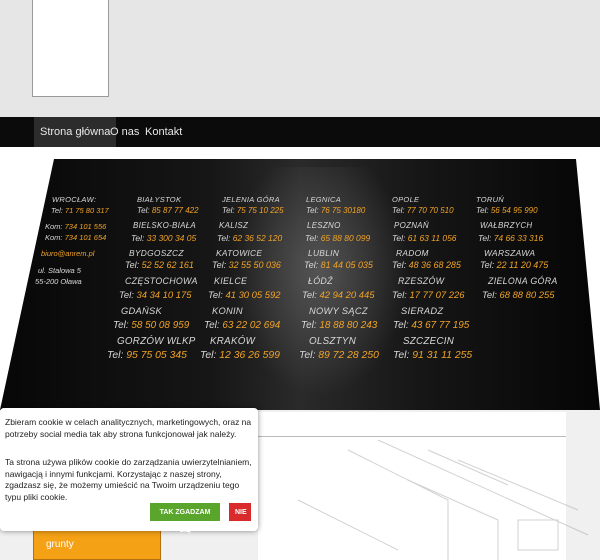 The width and height of the screenshot is (600, 560). What do you see at coordinates (423, 210) in the screenshot?
I see `office-tel: Tel: 77 70 70 510` at bounding box center [423, 210].